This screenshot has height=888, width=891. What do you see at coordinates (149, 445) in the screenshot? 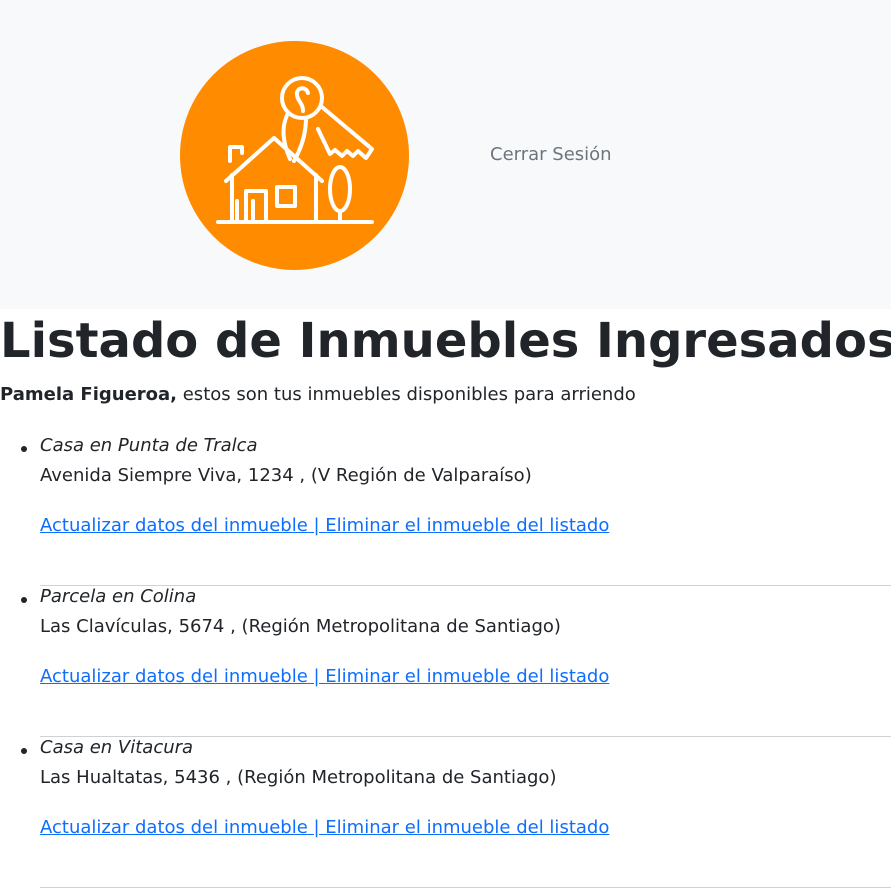
I see `property-name: Casa en Punta de Tralca` at bounding box center [149, 445].